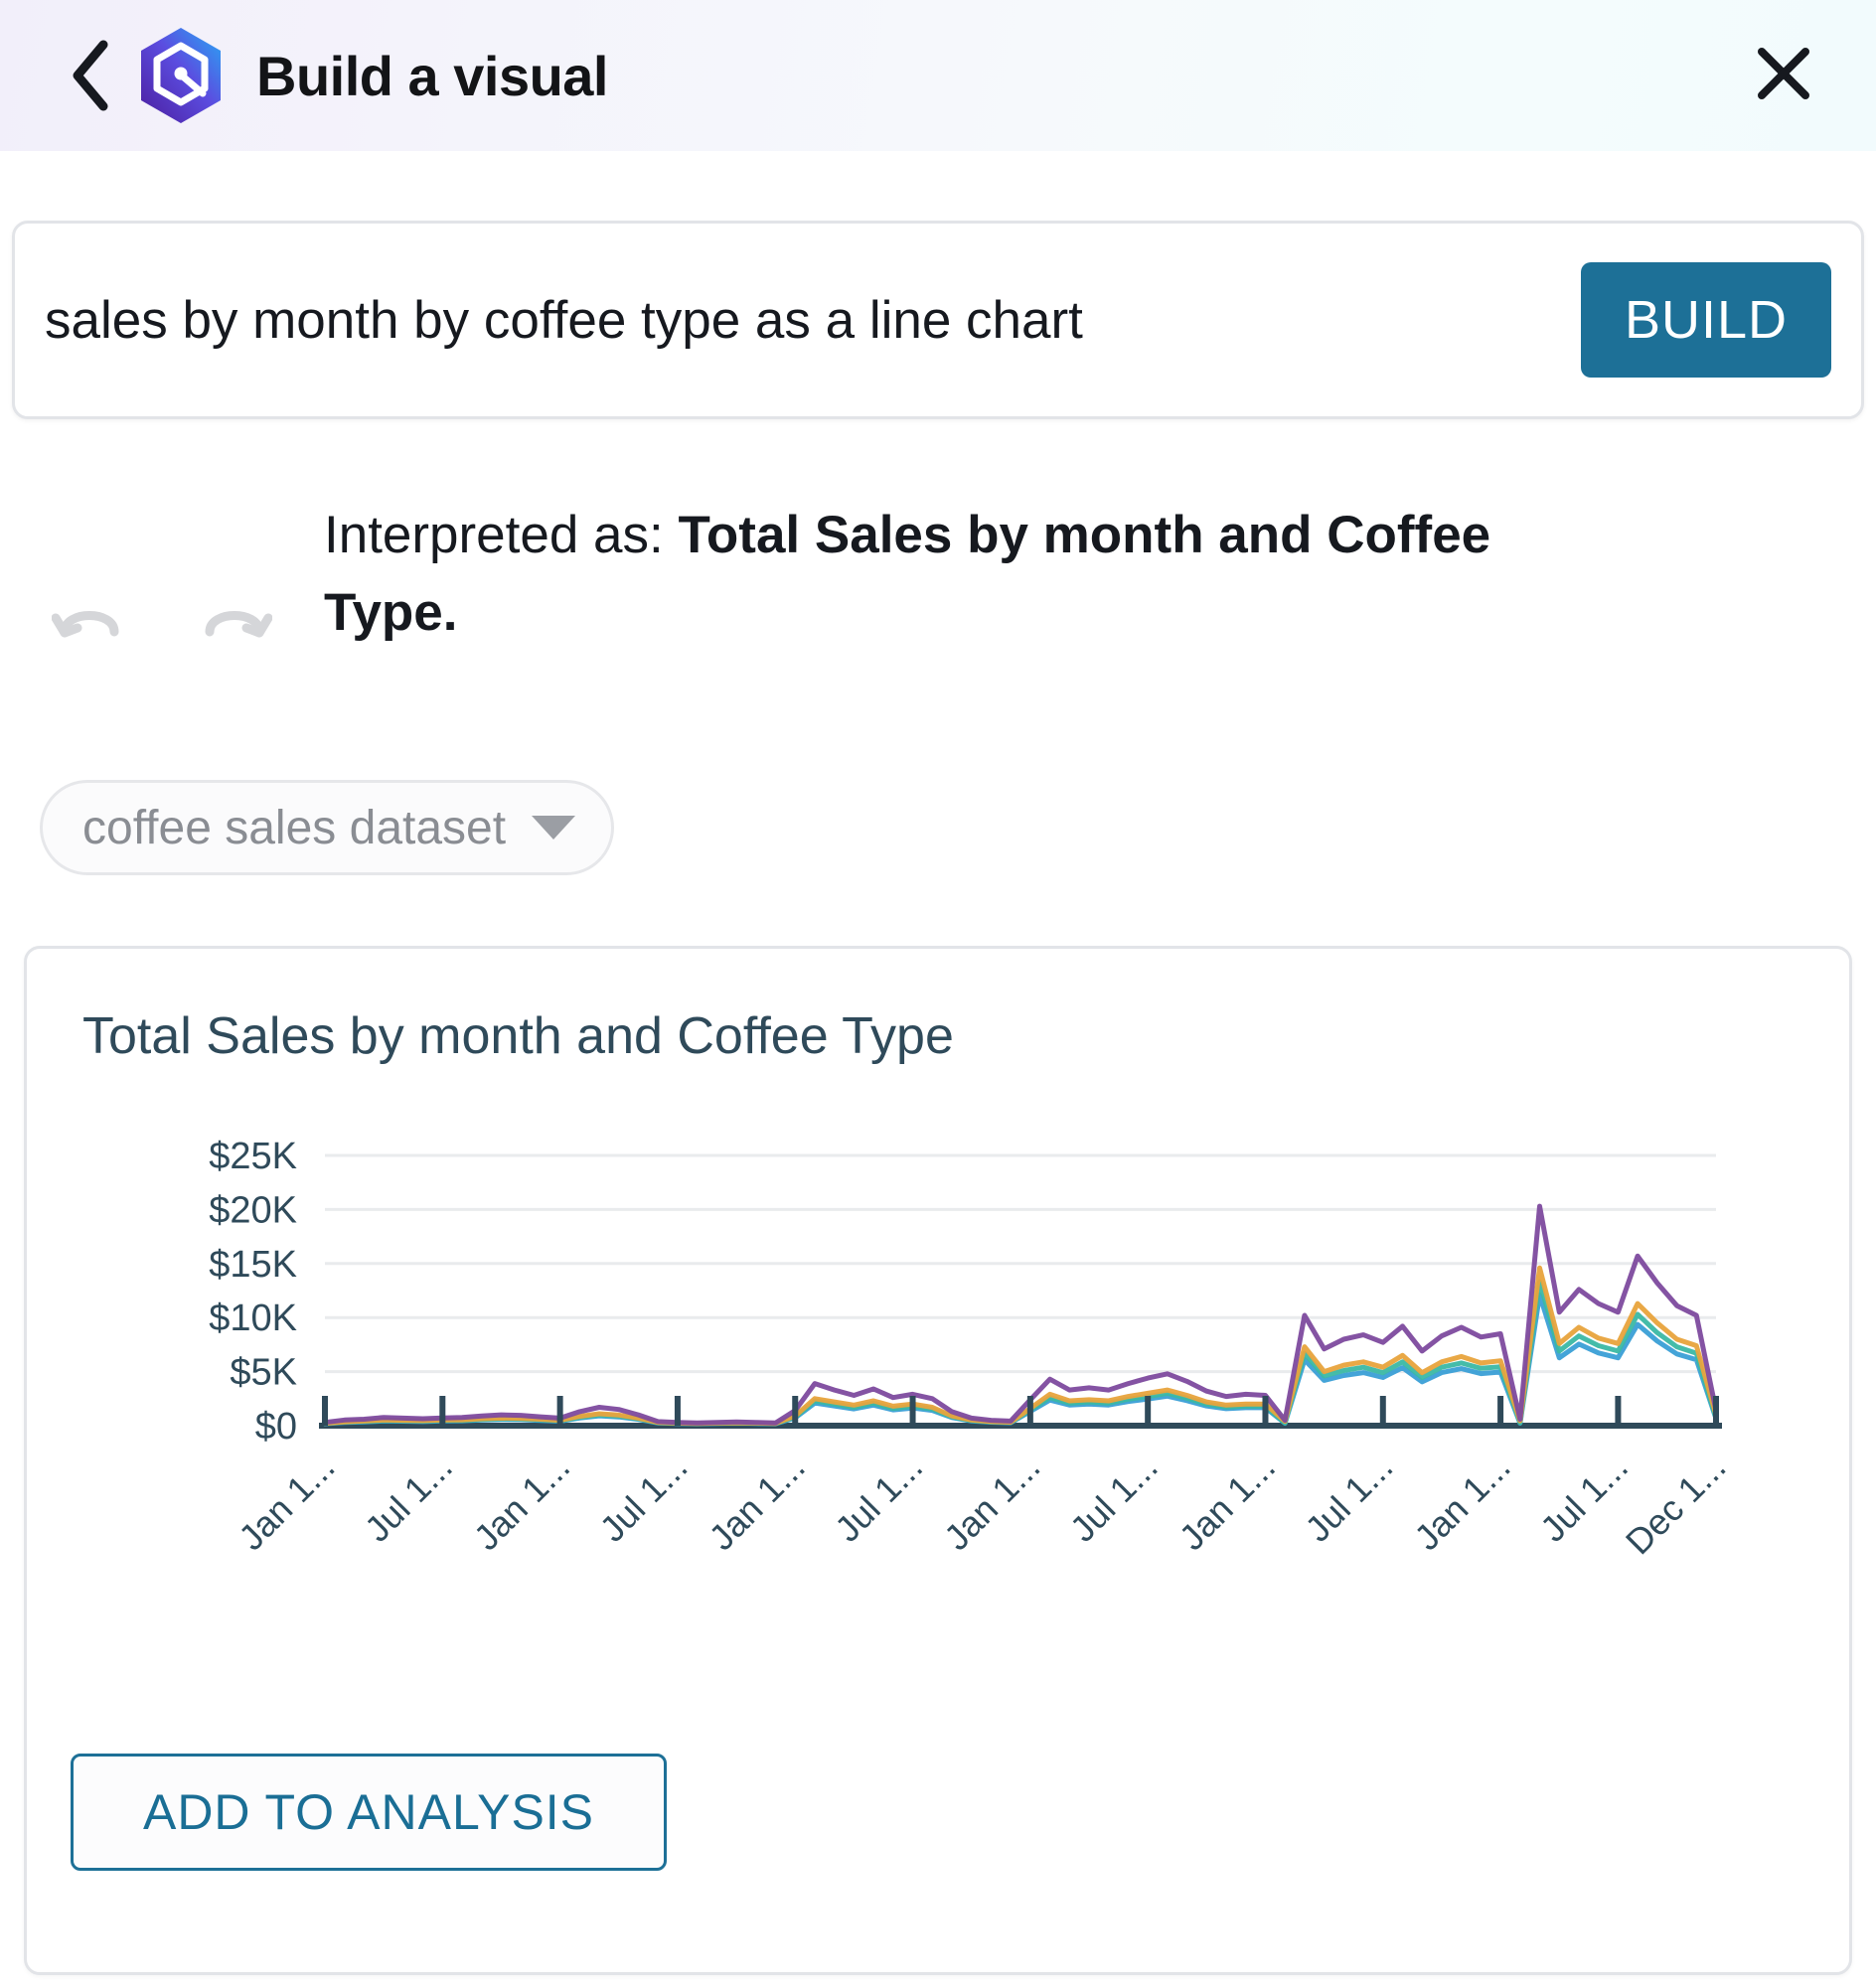  Describe the element at coordinates (89, 633) in the screenshot. I see `undo-arrow-icon` at that location.